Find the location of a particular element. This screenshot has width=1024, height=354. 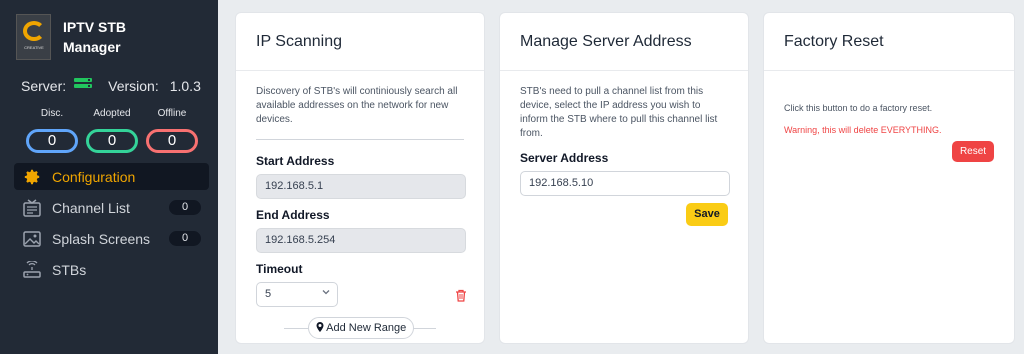

router-icon is located at coordinates (32, 269).